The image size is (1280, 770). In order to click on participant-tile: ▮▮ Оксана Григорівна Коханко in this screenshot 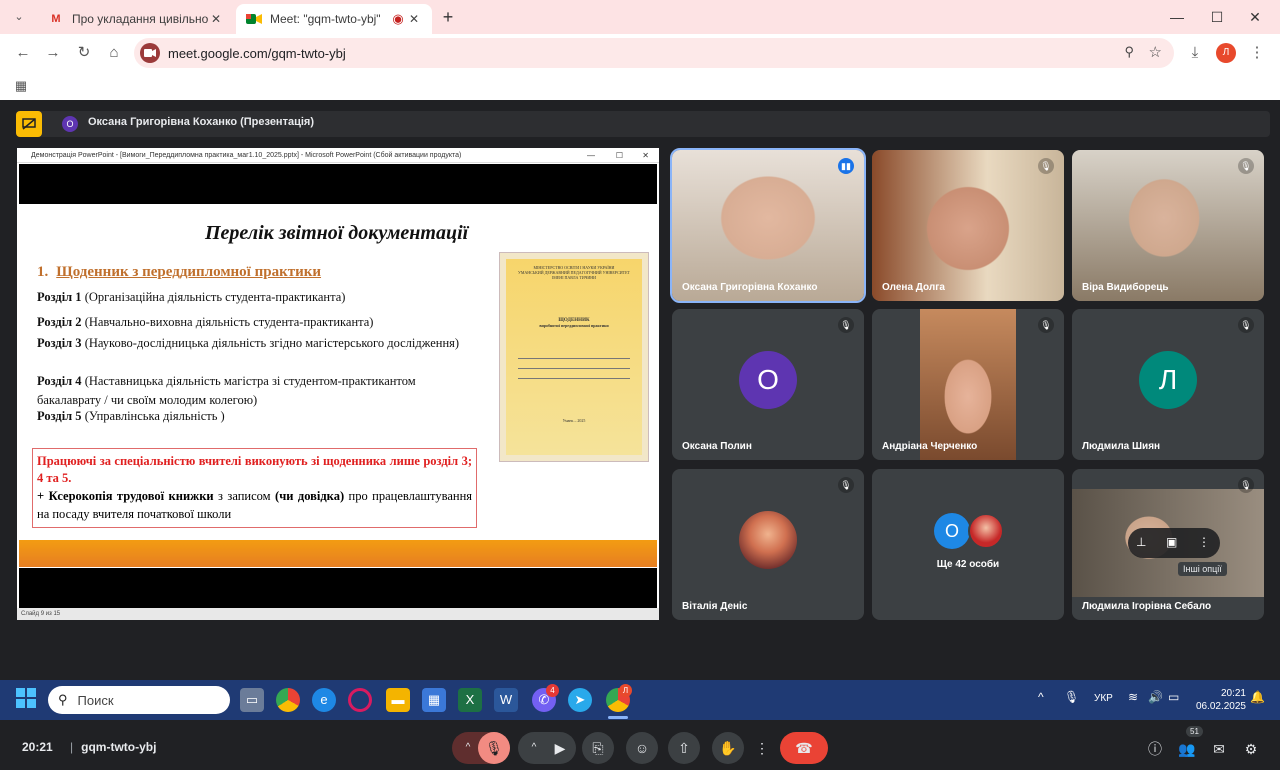, I will do `click(768, 225)`.